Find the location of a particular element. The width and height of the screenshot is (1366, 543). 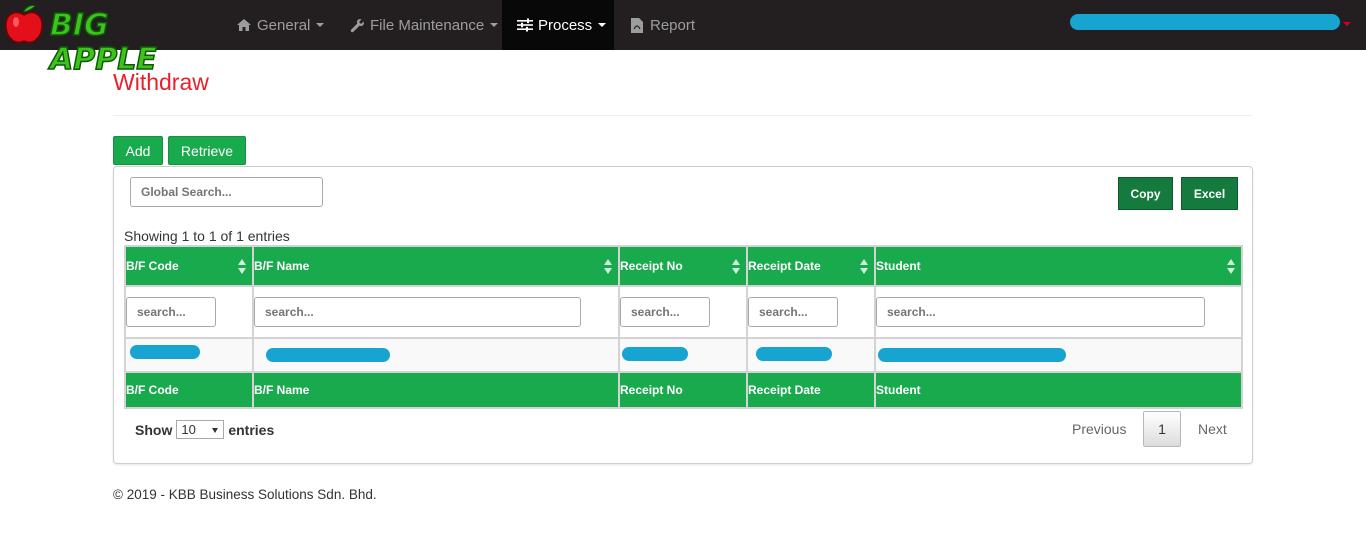

column-footer: Student is located at coordinates (1058, 390).